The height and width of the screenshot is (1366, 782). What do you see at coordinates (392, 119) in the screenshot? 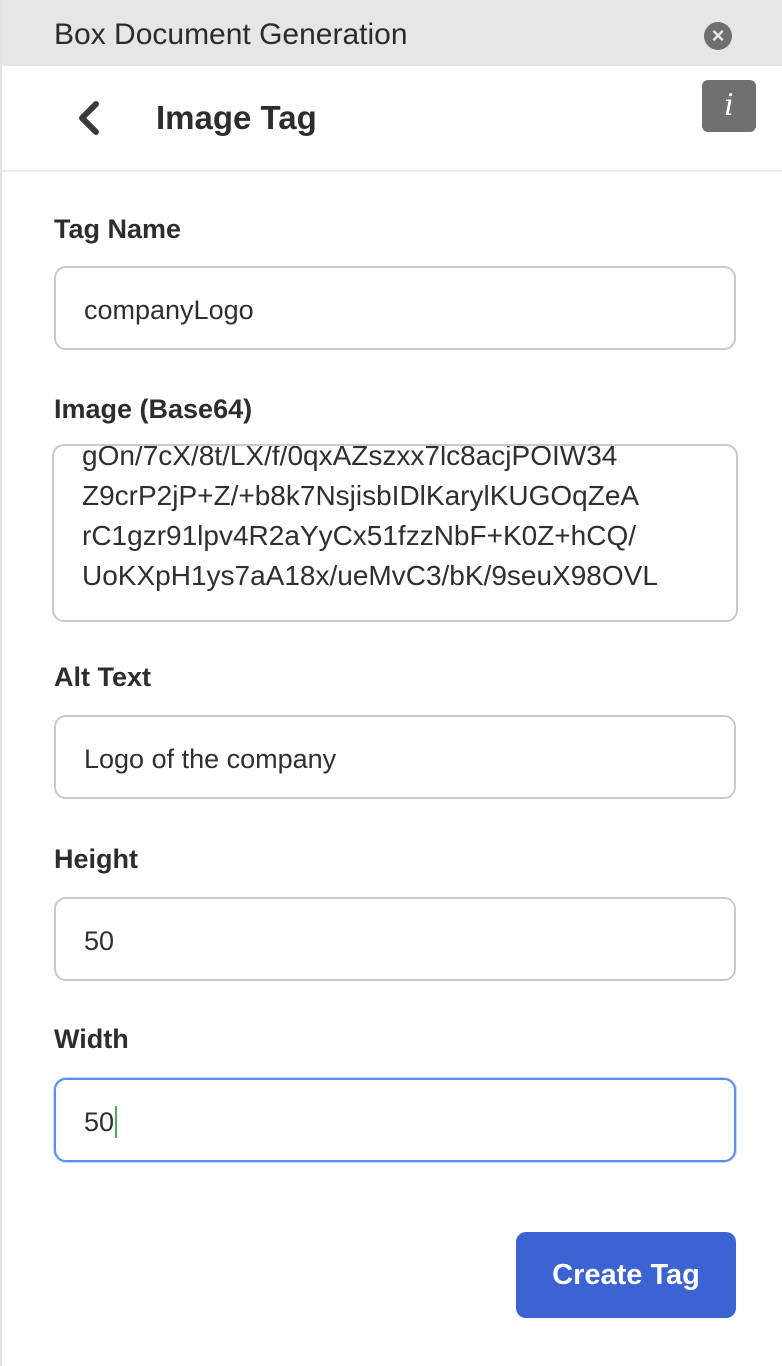
I see `sub-header: Image Tag i` at bounding box center [392, 119].